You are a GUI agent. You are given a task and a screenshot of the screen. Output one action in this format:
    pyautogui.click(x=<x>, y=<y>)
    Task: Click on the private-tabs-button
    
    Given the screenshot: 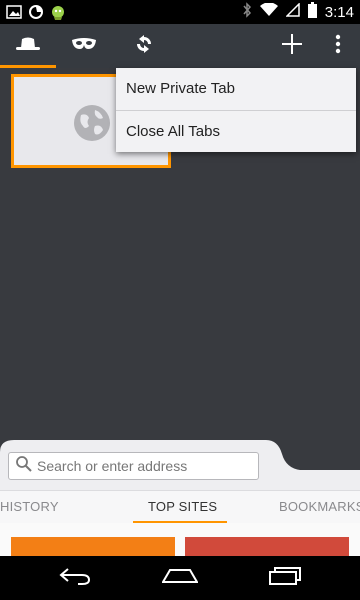 What is the action you would take?
    pyautogui.click(x=84, y=46)
    